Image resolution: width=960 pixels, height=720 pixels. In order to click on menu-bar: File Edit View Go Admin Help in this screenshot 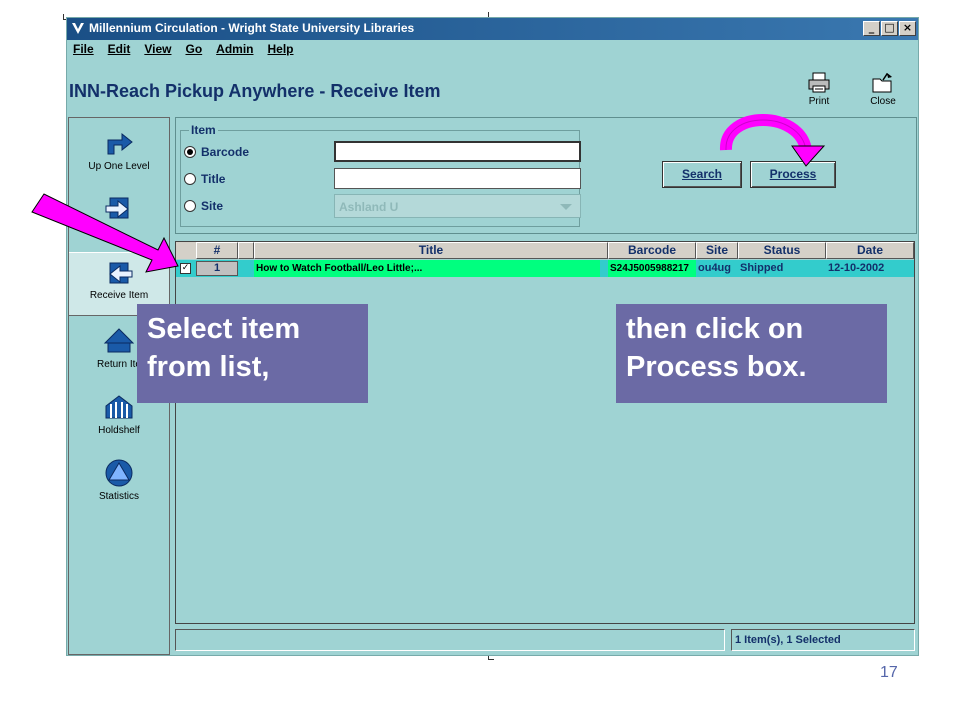, I will do `click(180, 51)`.